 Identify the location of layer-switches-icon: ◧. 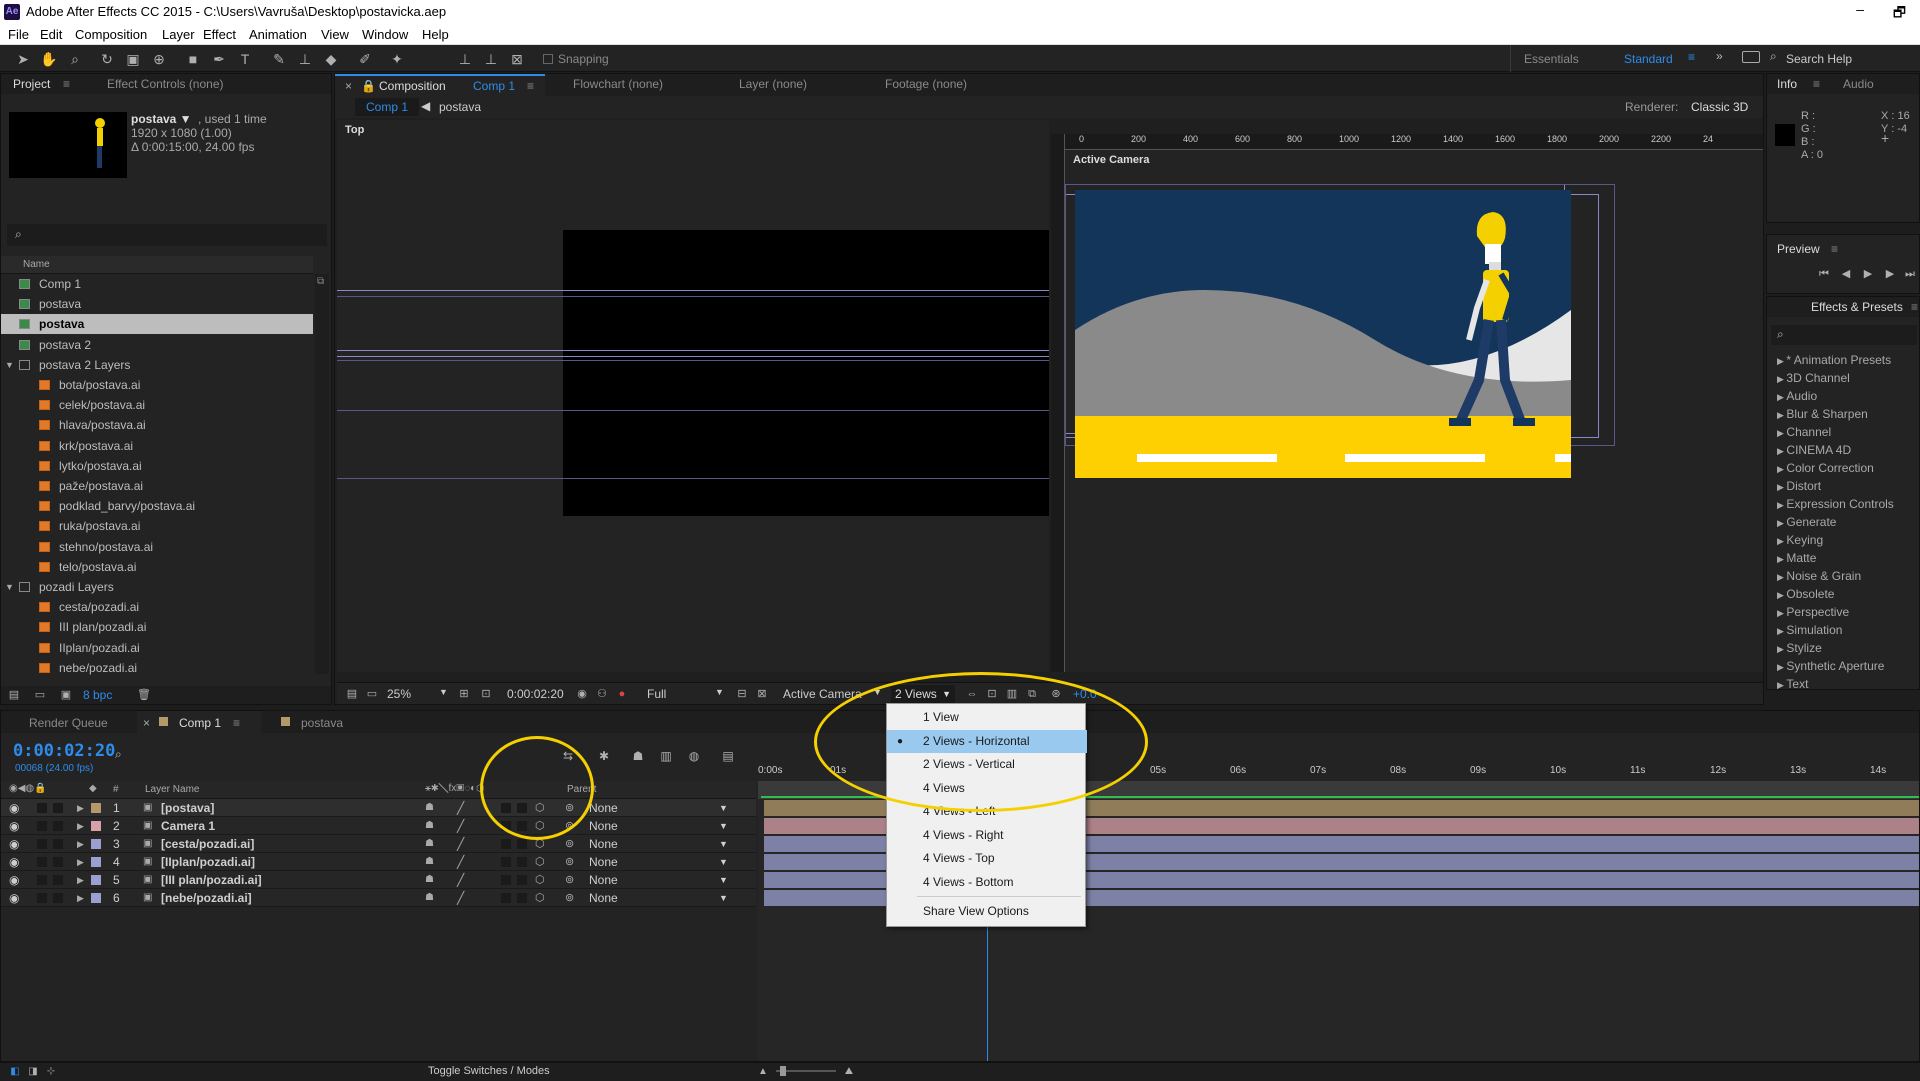
(15, 1072).